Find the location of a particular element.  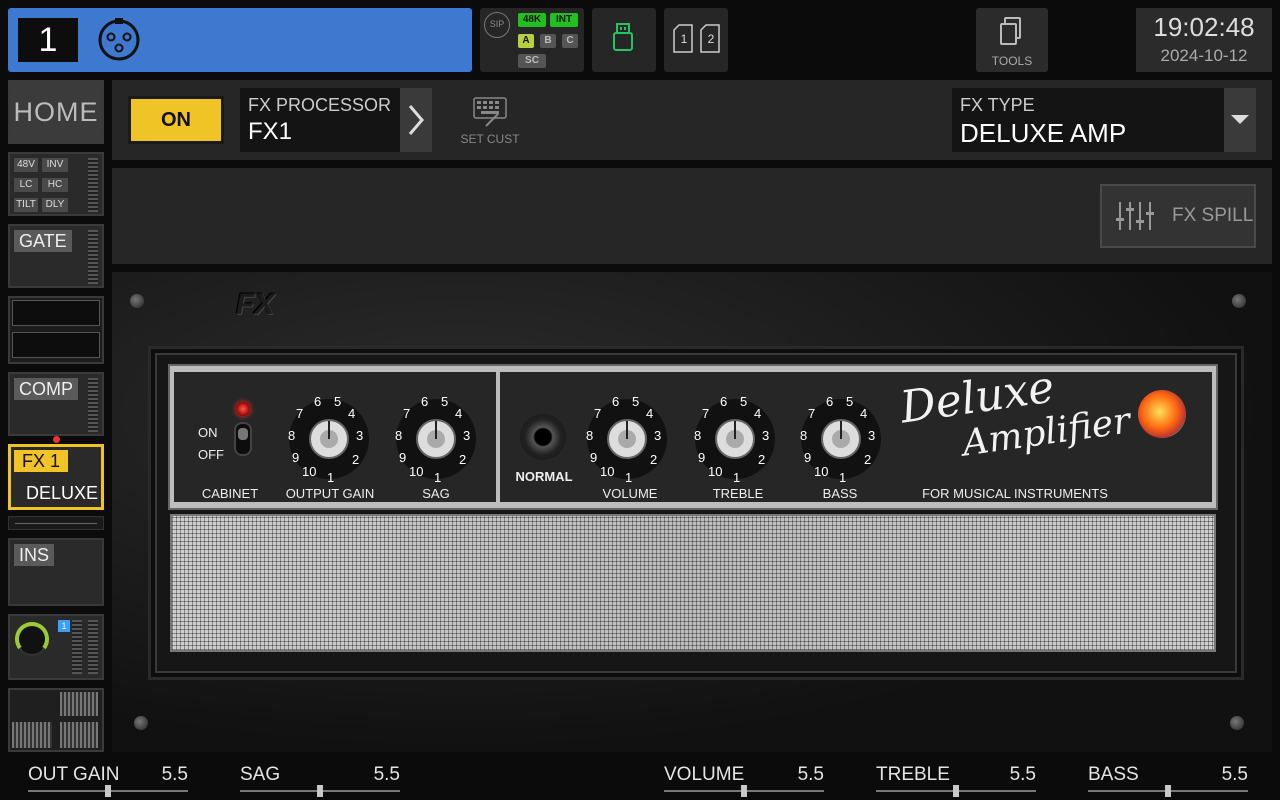

set-cust-label: SET CUST is located at coordinates (490, 139).